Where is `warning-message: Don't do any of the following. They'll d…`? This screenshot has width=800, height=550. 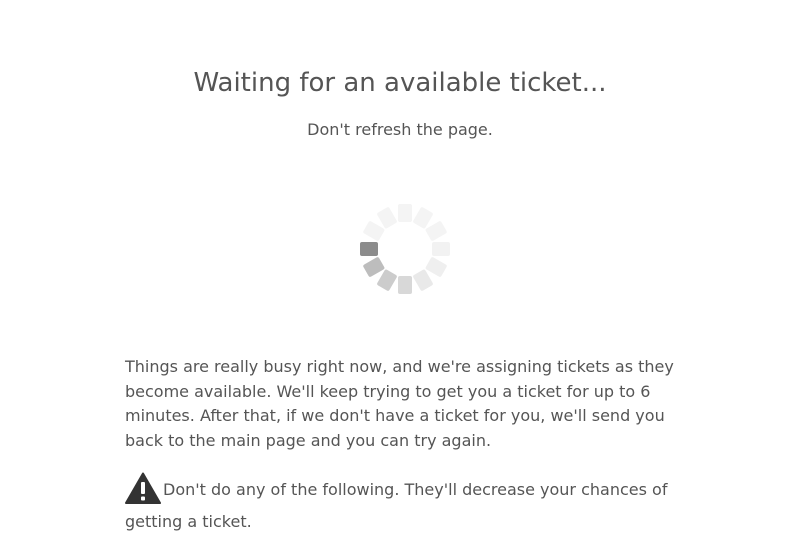
warning-message: Don't do any of the following. They'll d… is located at coordinates (405, 505).